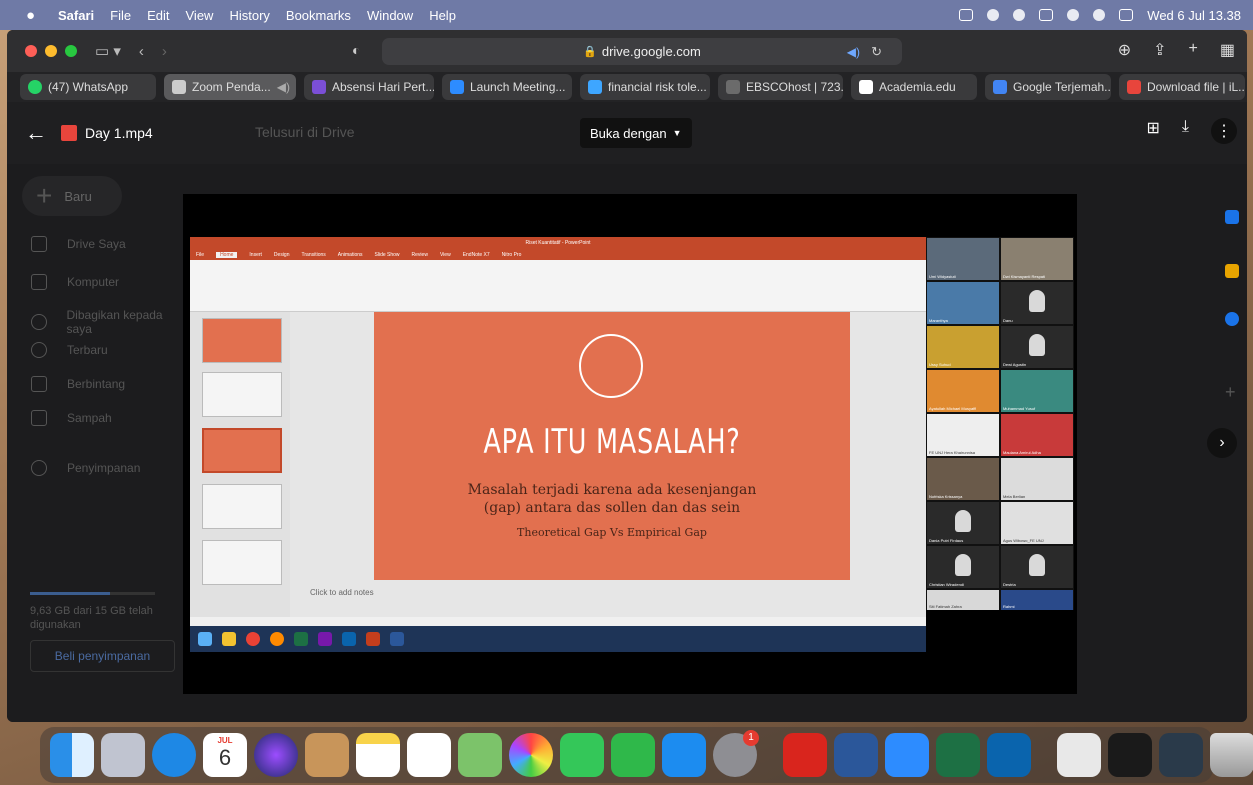 Image resolution: width=1253 pixels, height=785 pixels. What do you see at coordinates (914, 87) in the screenshot?
I see `tab-academia: Academia.edu` at bounding box center [914, 87].